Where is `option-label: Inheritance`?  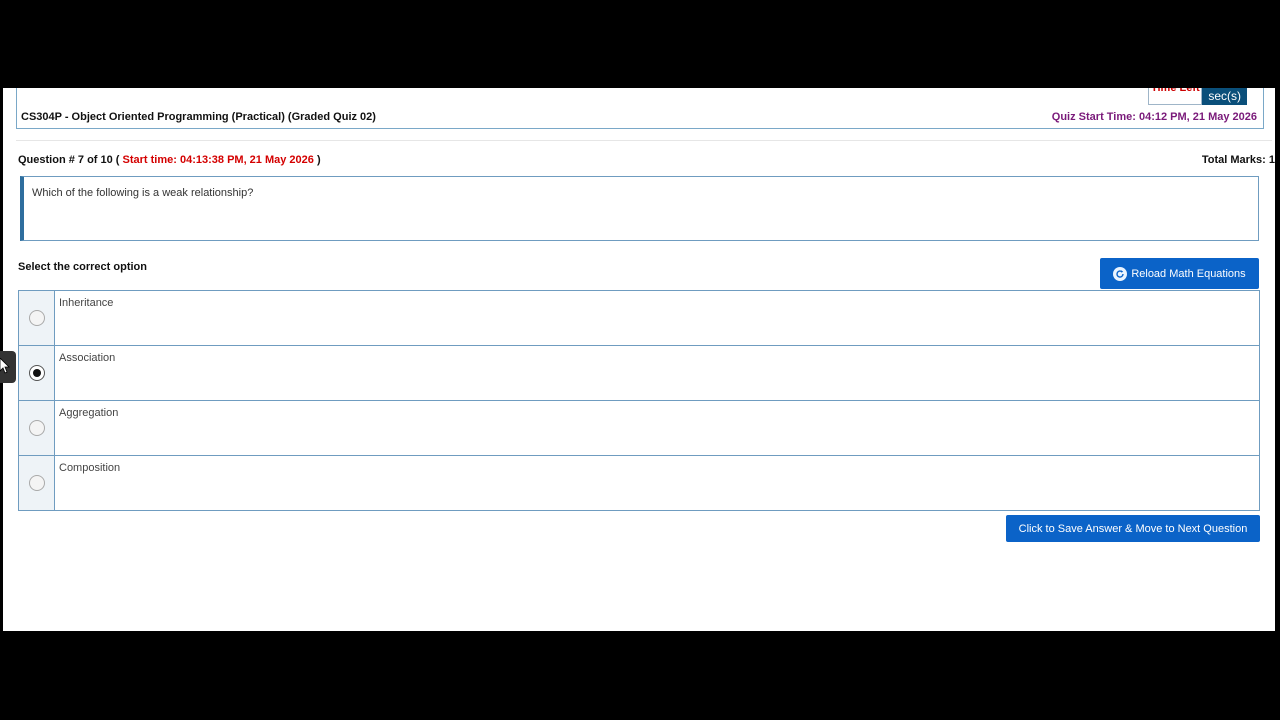 option-label: Inheritance is located at coordinates (86, 303).